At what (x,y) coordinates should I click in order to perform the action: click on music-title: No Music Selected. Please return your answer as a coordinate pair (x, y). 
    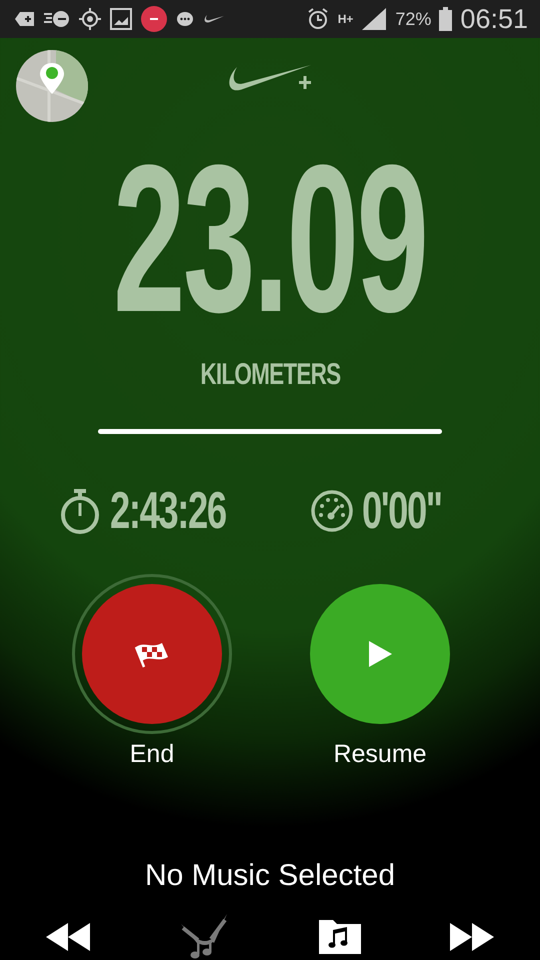
    Looking at the image, I should click on (270, 876).